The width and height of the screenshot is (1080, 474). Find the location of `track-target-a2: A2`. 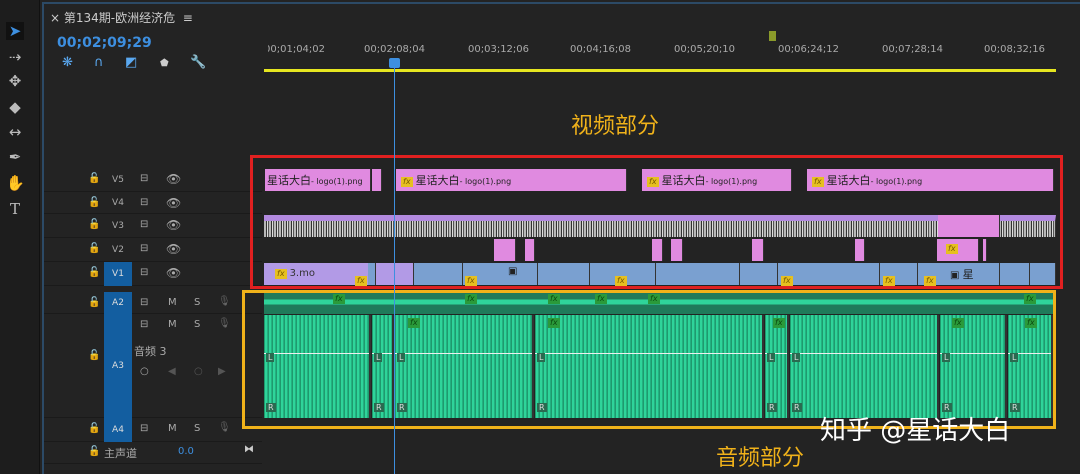

track-target-a2: A2 is located at coordinates (118, 303).